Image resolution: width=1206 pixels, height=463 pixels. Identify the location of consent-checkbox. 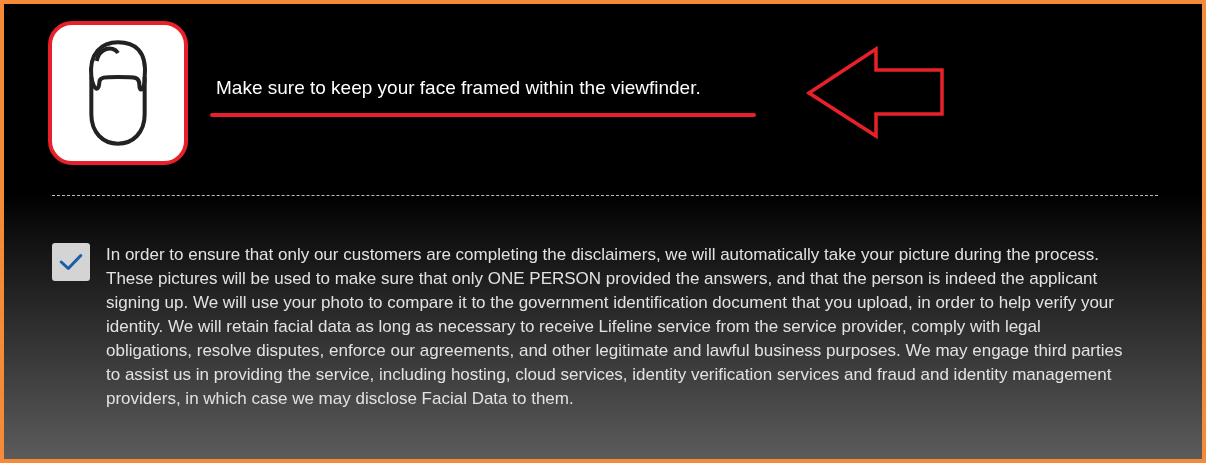
(71, 262).